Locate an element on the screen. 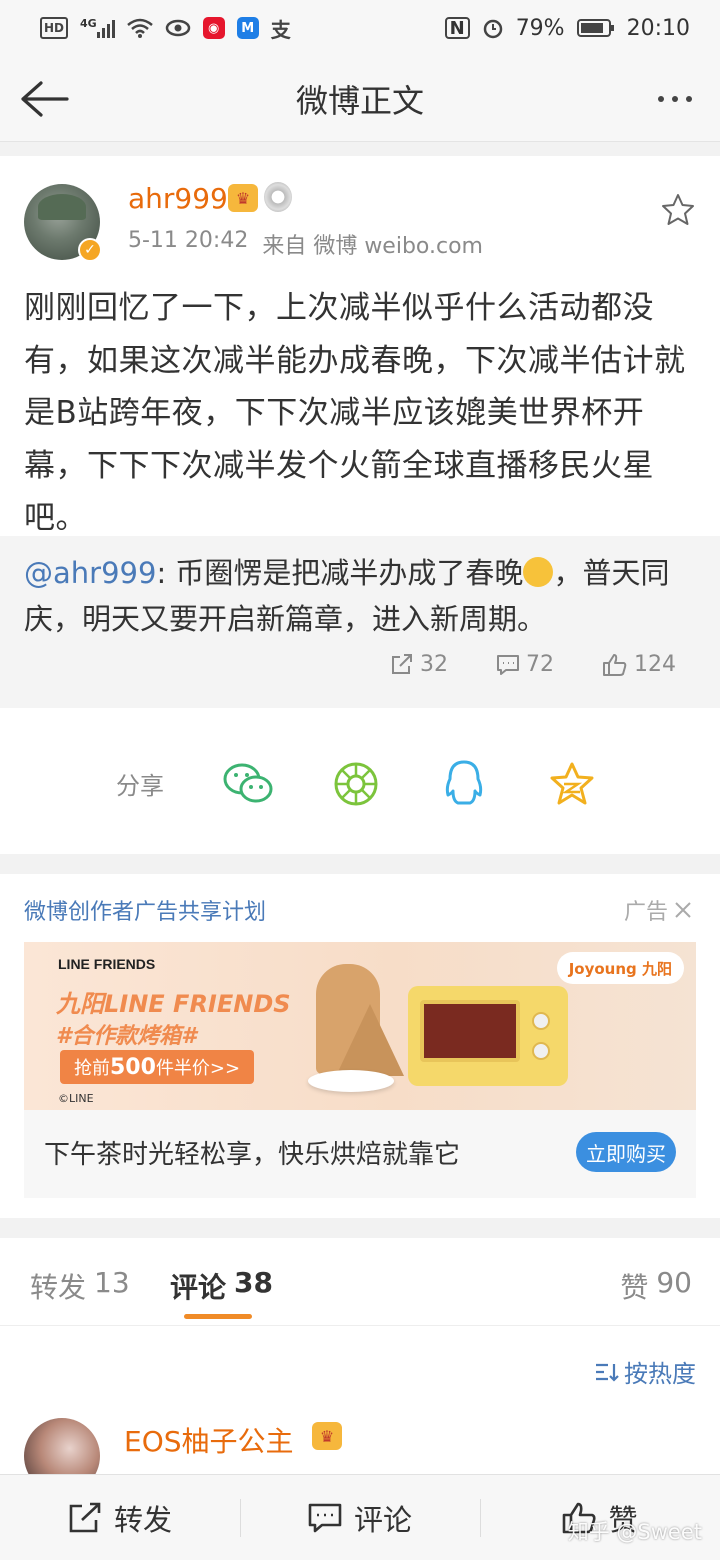 The height and width of the screenshot is (1560, 720). author-avatar: ✓ is located at coordinates (63, 223).